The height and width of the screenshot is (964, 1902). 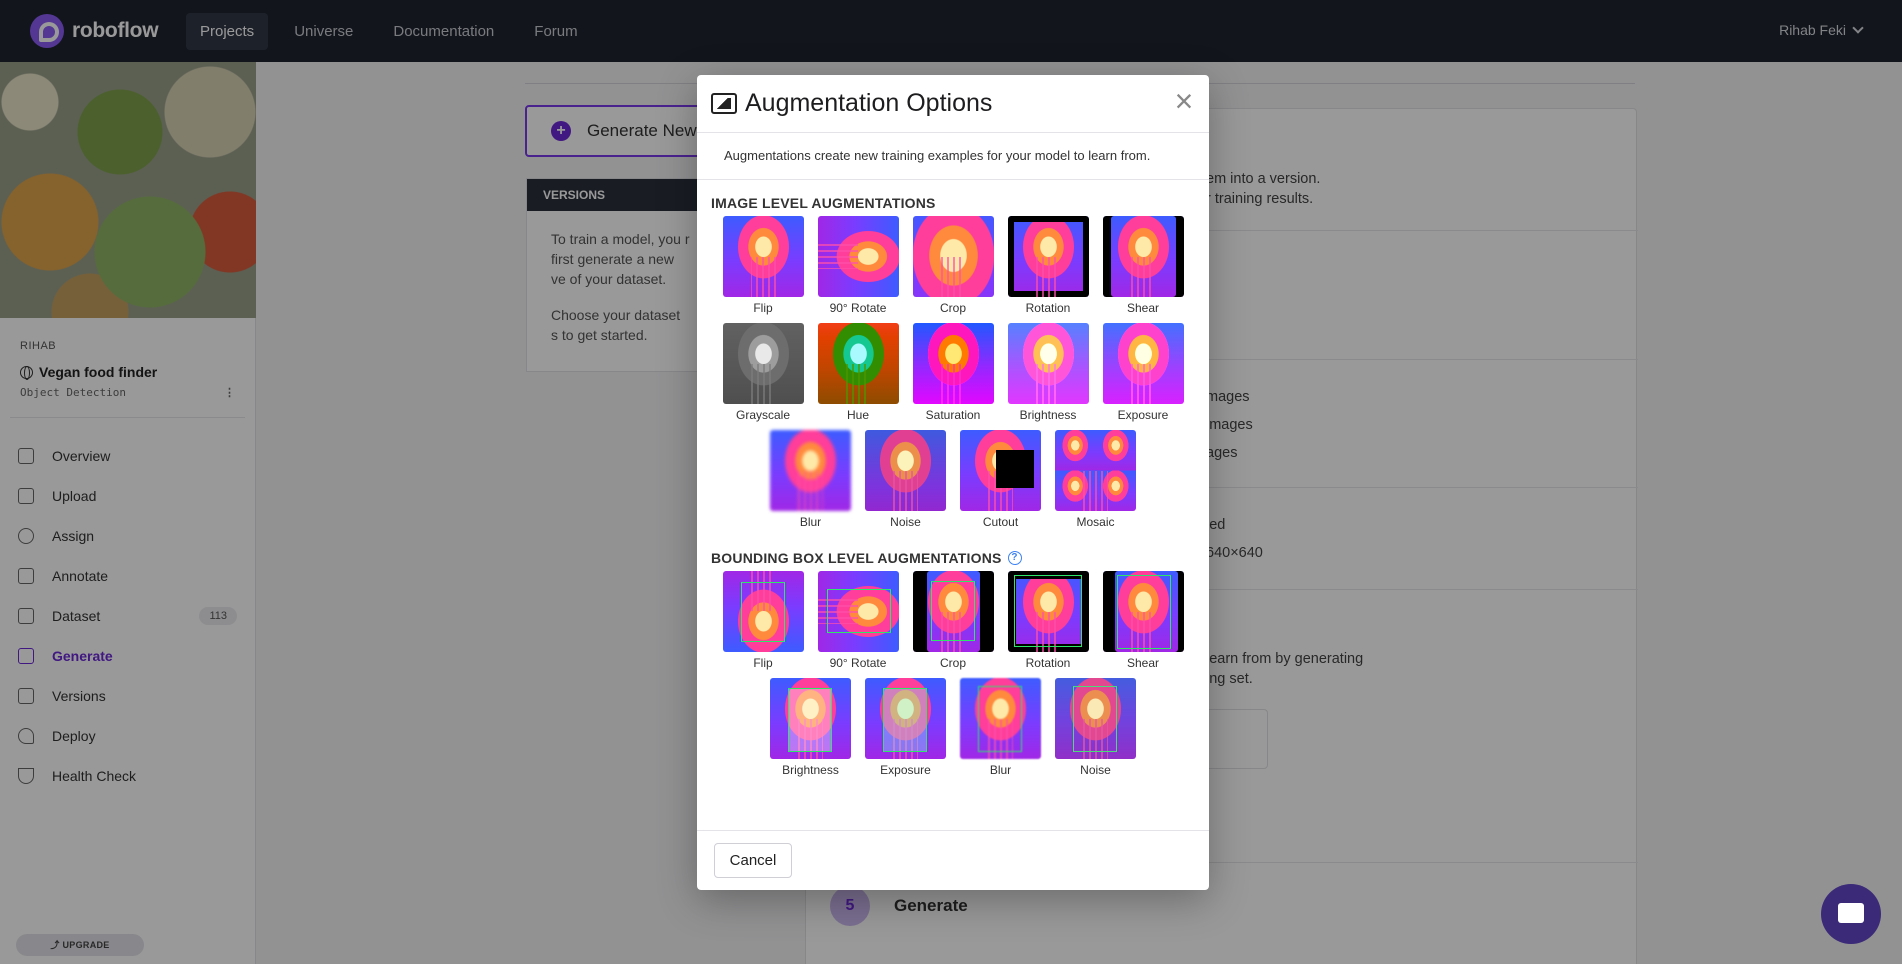 I want to click on bbox-aug-tile-brightness: Brightness, so click(x=810, y=728).